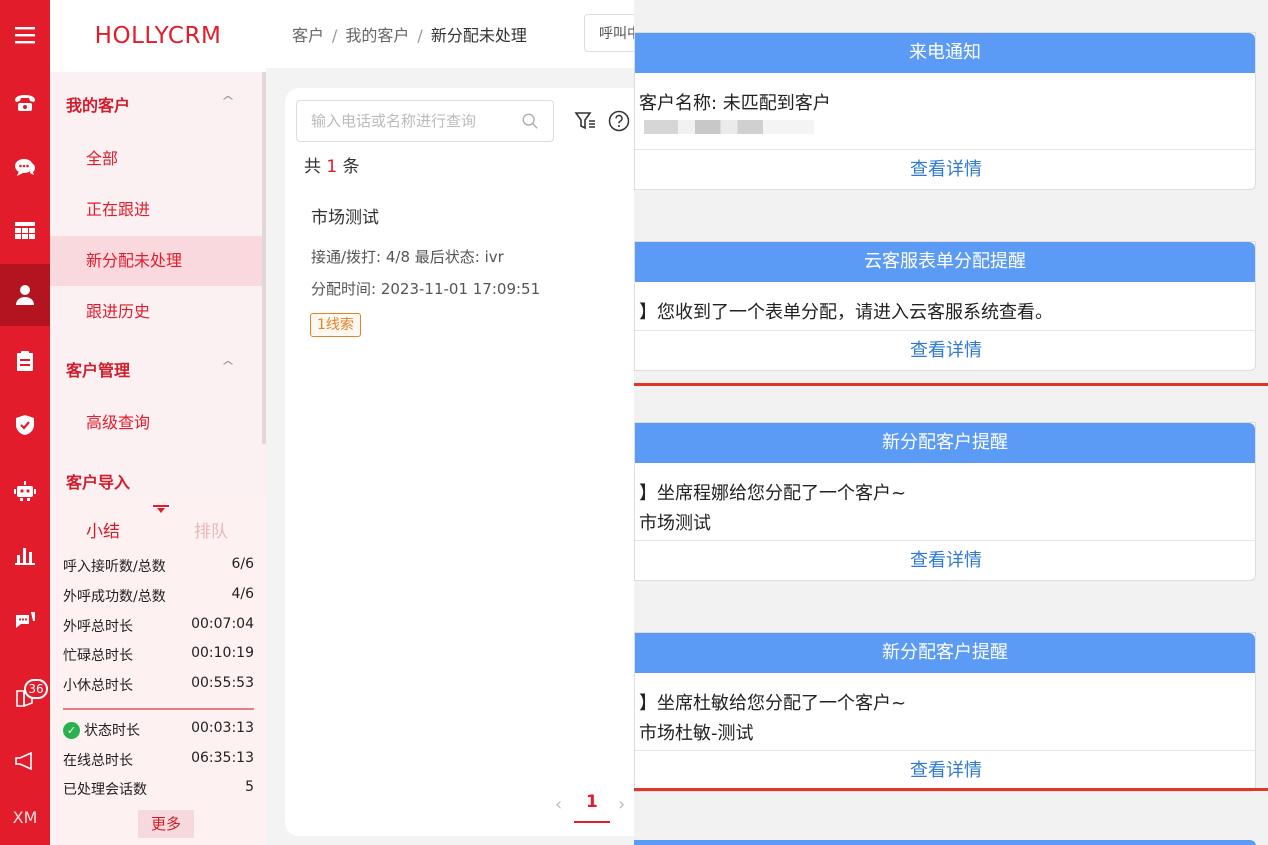 Image resolution: width=1268 pixels, height=845 pixels. Describe the element at coordinates (98, 627) in the screenshot. I see `stat-label: 外呼总时长` at that location.